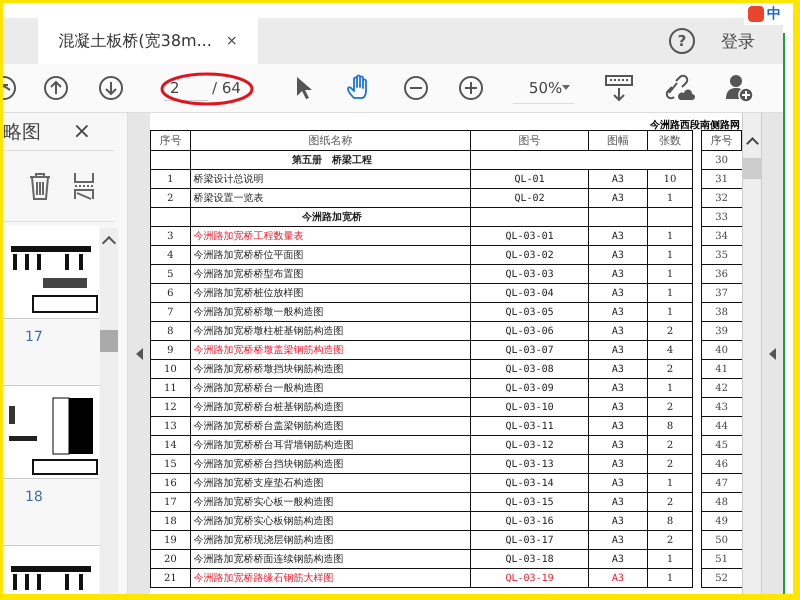 This screenshot has width=800, height=600. Describe the element at coordinates (170, 407) in the screenshot. I see `table-cell: 12` at that location.